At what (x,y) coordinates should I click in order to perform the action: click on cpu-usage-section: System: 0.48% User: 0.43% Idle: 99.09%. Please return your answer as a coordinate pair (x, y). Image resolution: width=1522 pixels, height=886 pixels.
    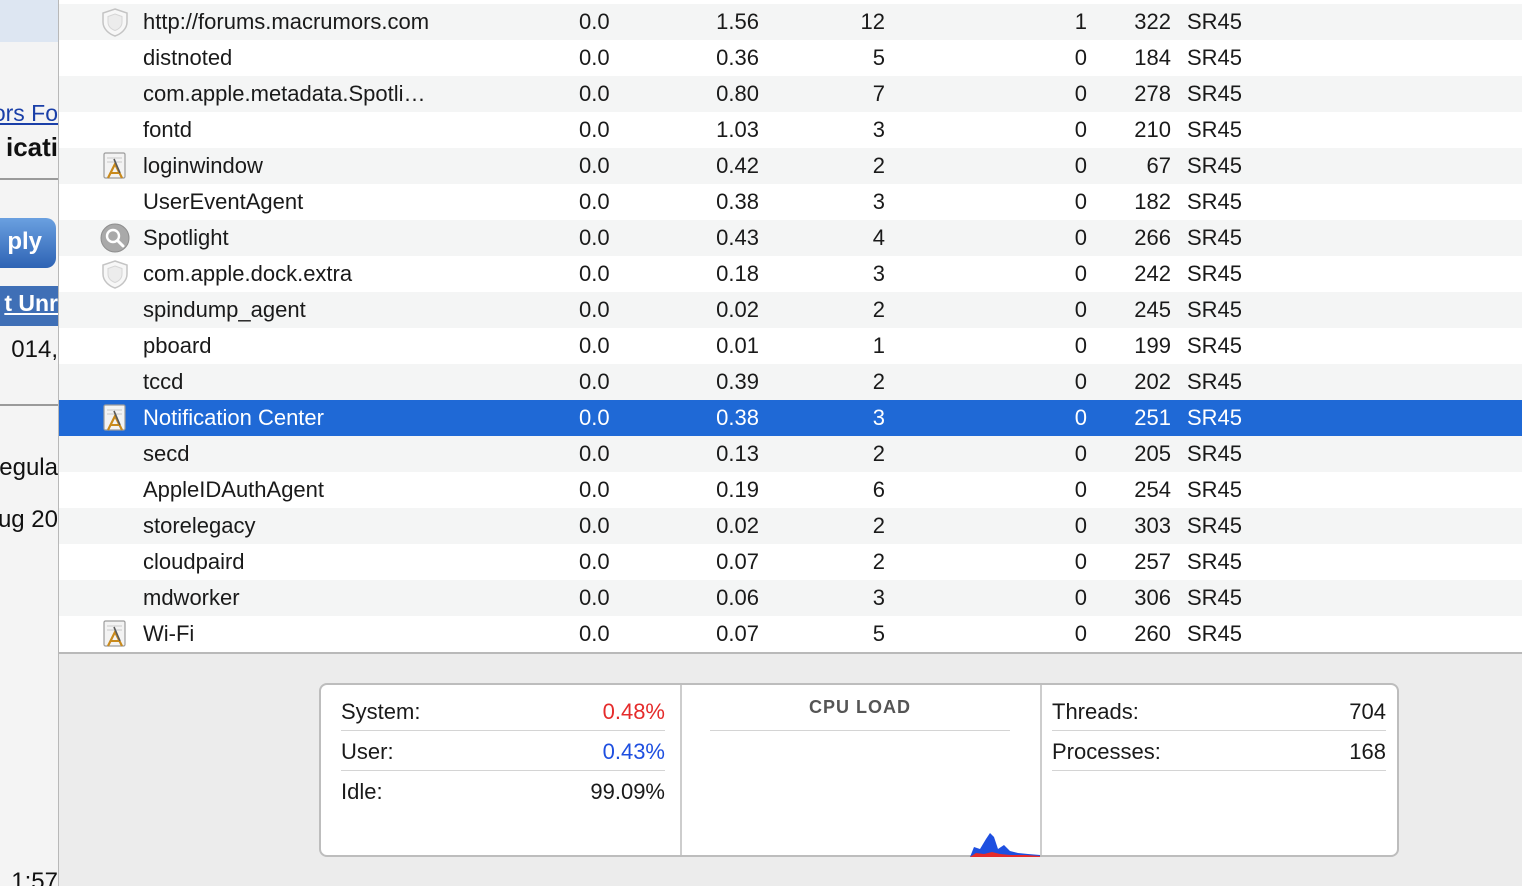
    Looking at the image, I should click on (501, 770).